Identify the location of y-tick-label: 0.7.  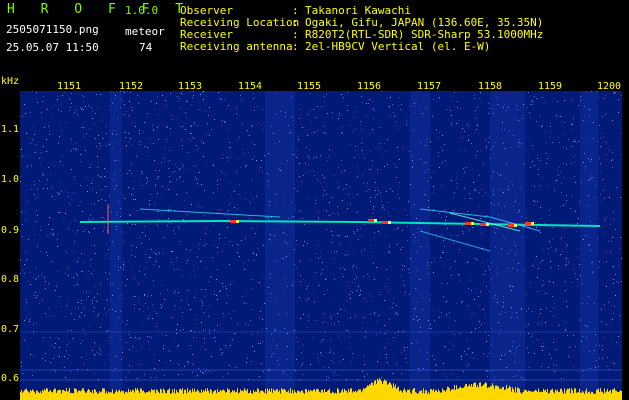
(10, 329).